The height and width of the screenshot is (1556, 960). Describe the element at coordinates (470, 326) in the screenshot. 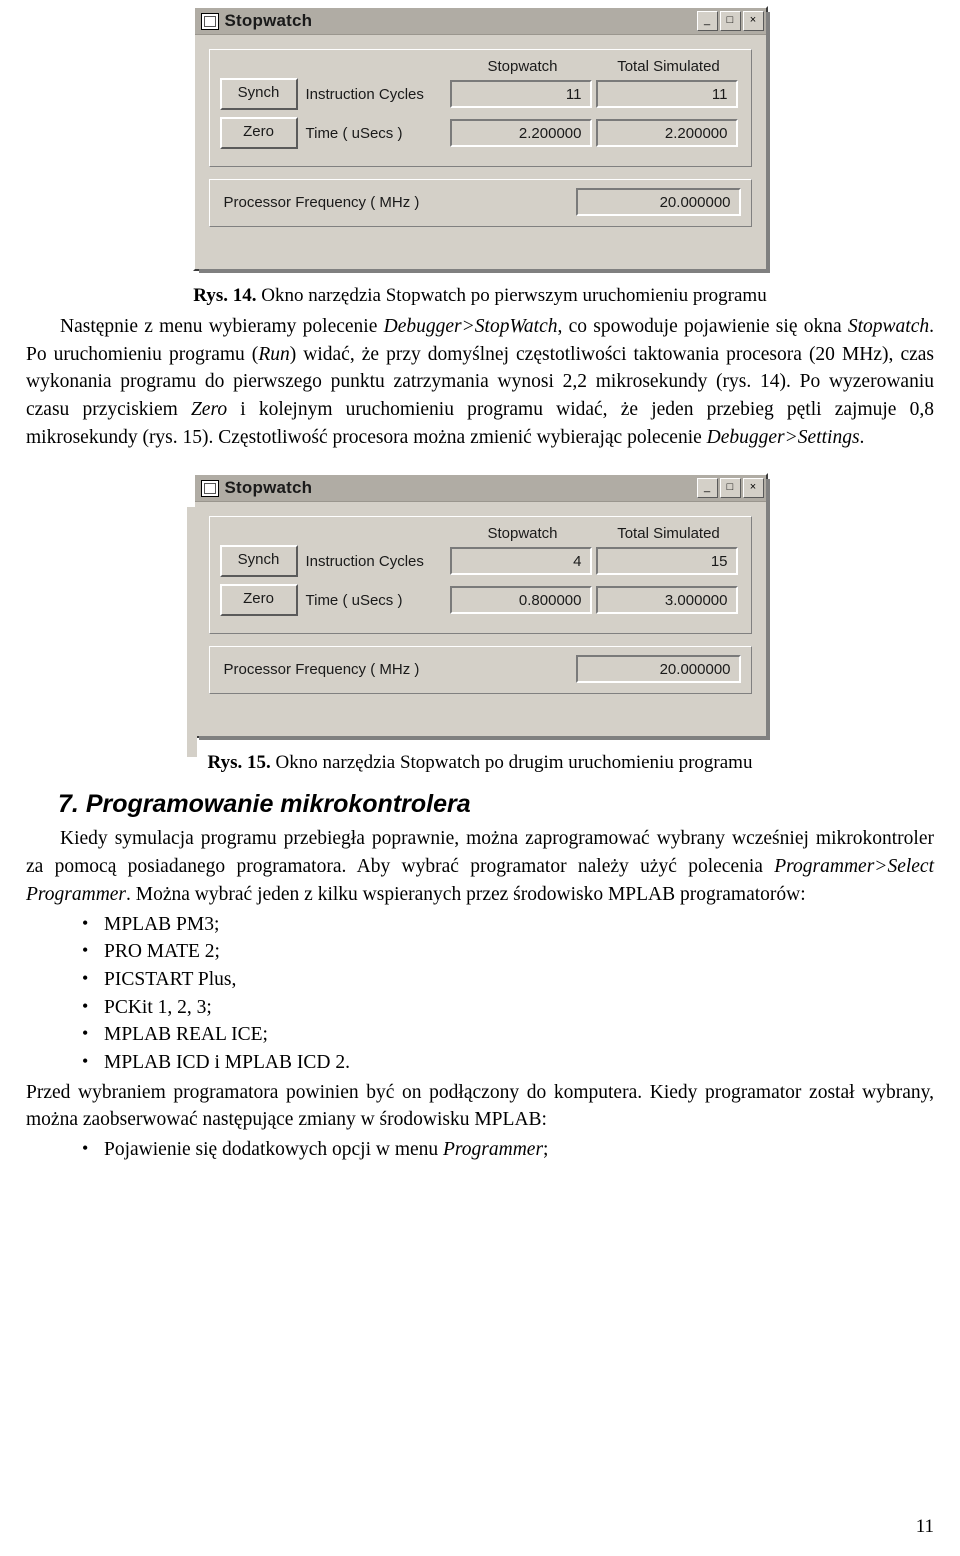

I see `p1-i1: Debugger>StopWatch` at that location.